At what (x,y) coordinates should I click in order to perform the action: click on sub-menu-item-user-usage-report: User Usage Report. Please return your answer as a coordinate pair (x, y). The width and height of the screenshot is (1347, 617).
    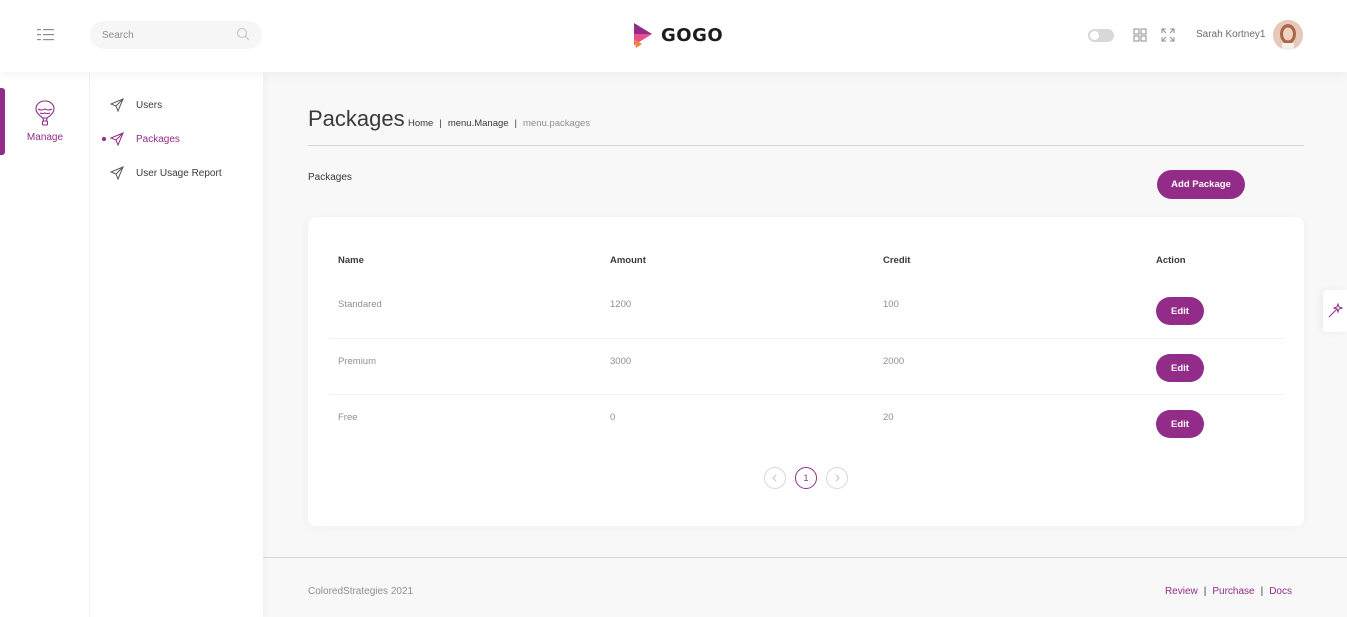
    Looking at the image, I should click on (166, 173).